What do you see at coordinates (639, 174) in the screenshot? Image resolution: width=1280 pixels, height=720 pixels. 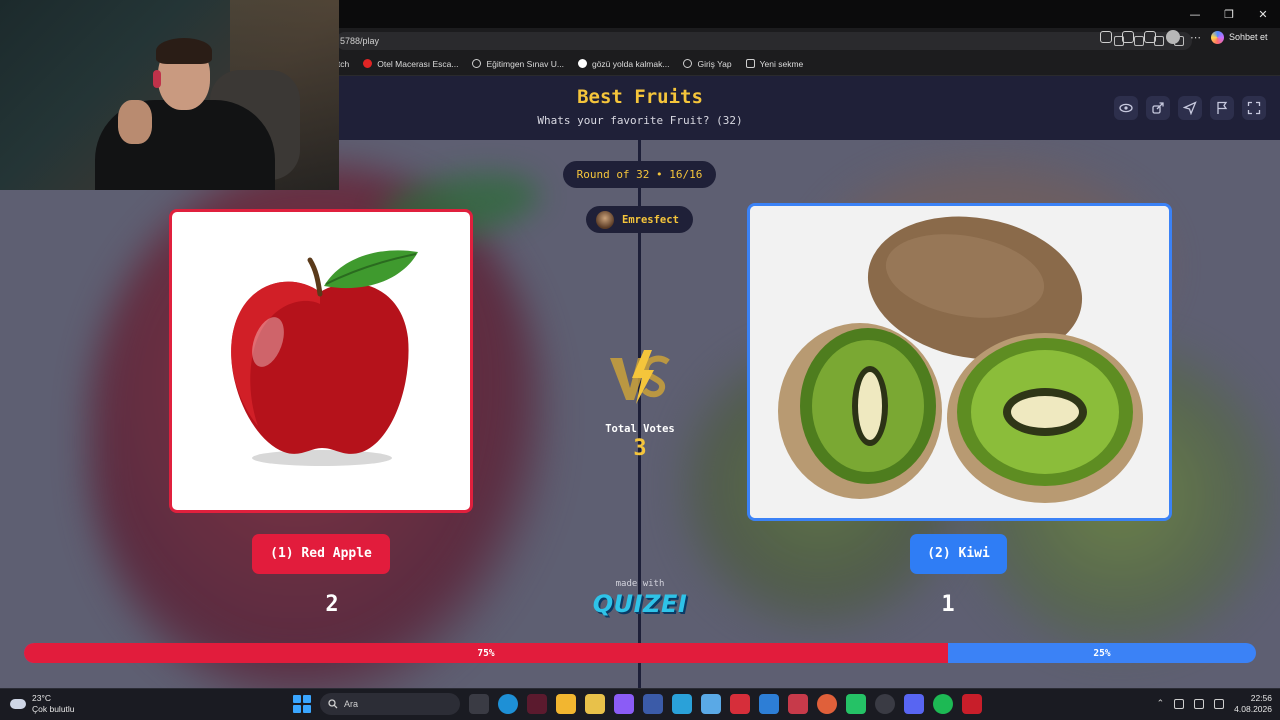 I see `round-badge: Round of 32 • 16/16` at bounding box center [639, 174].